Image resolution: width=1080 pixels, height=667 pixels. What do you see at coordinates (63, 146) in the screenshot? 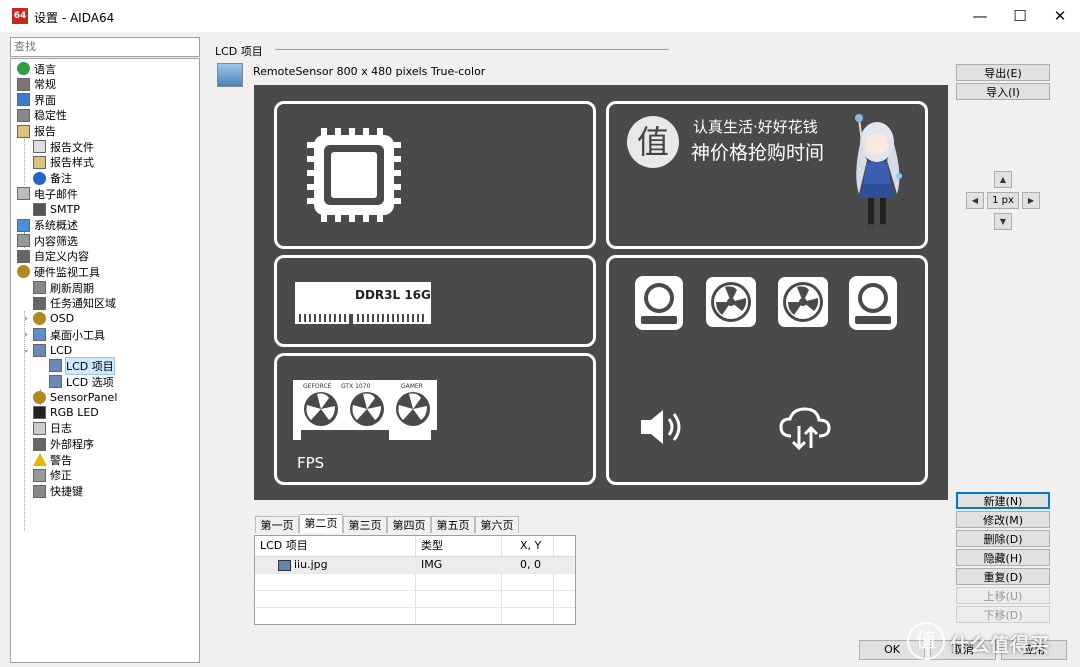
I see `sidebar-item: 报告文件` at bounding box center [63, 146].